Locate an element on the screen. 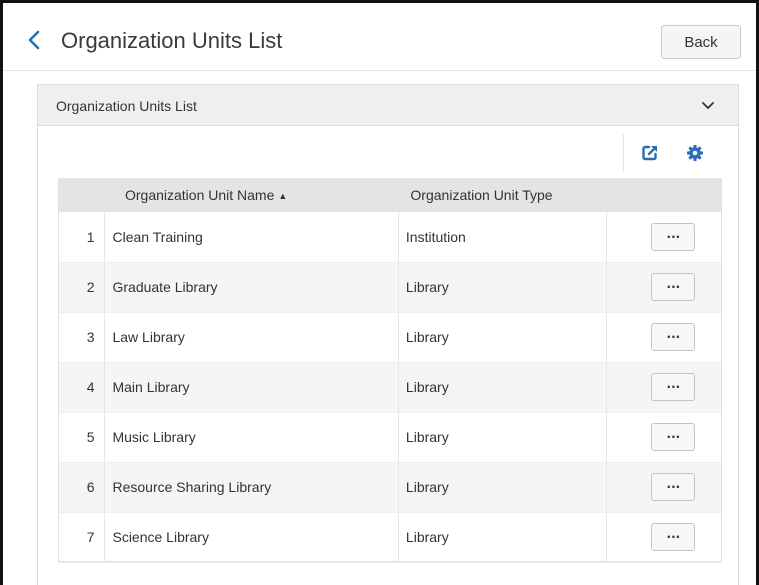  table-row: 5 Music Library Library ··· is located at coordinates (390, 437).